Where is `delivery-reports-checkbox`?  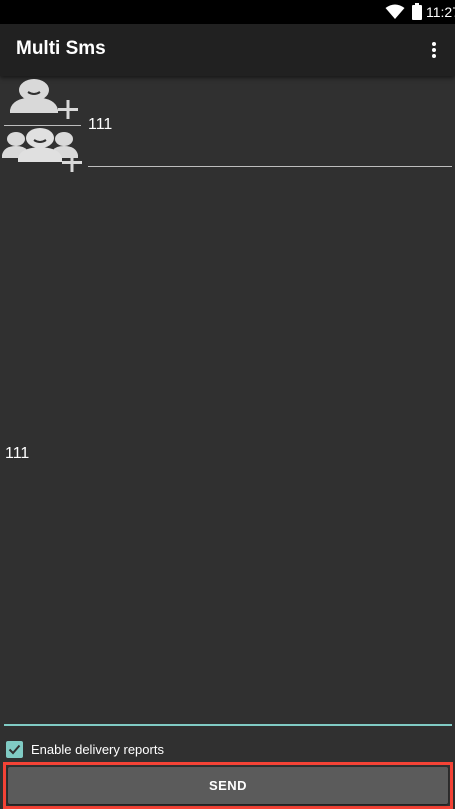 delivery-reports-checkbox is located at coordinates (14, 749).